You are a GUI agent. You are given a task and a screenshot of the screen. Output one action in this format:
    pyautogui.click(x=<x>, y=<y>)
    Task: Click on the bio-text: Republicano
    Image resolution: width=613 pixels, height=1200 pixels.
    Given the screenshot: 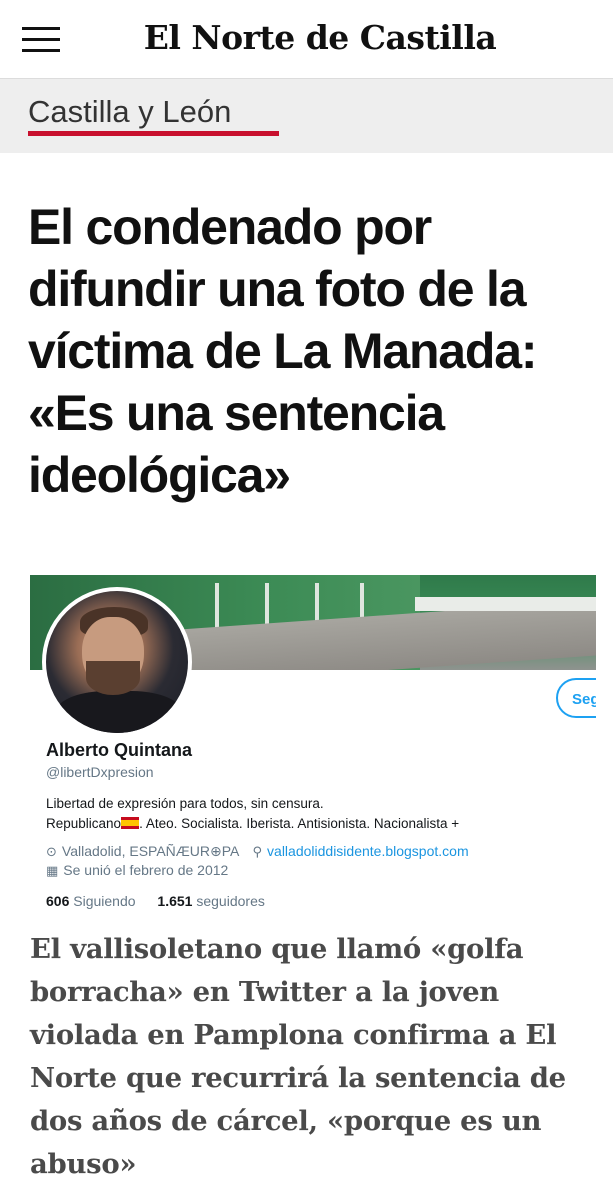 What is the action you would take?
    pyautogui.click(x=84, y=823)
    